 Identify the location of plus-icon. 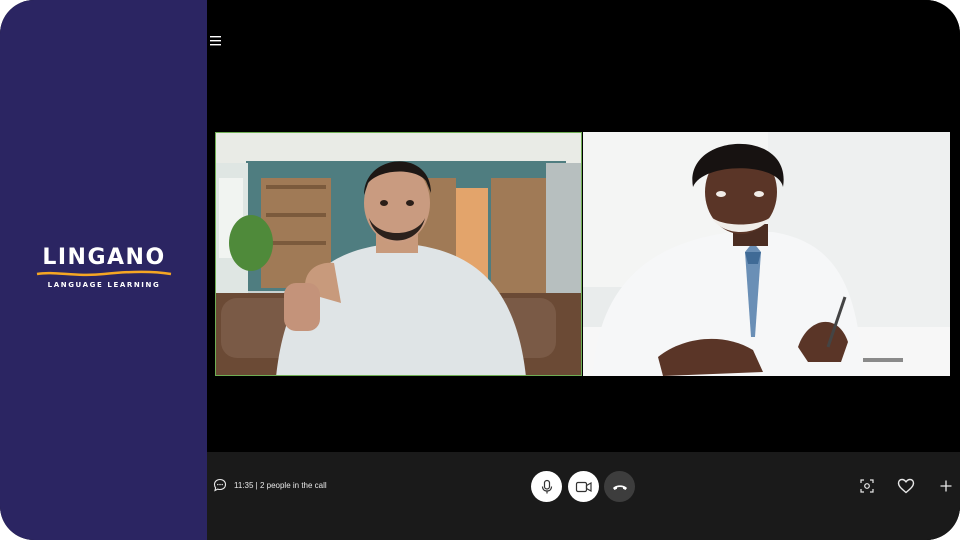
(946, 486).